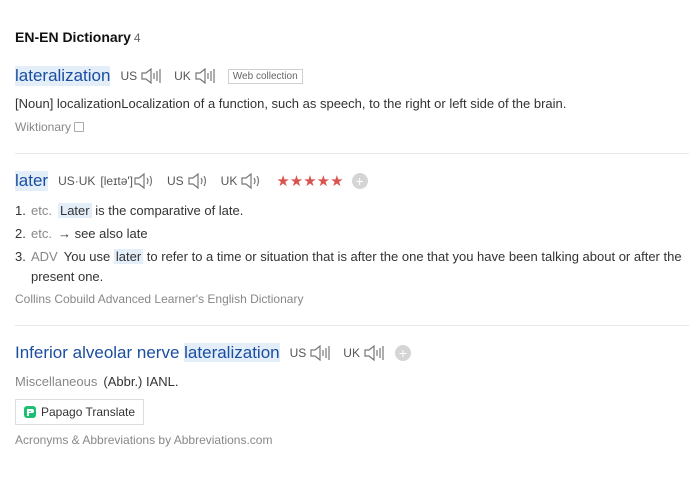  I want to click on highlighted-word: later, so click(128, 256).